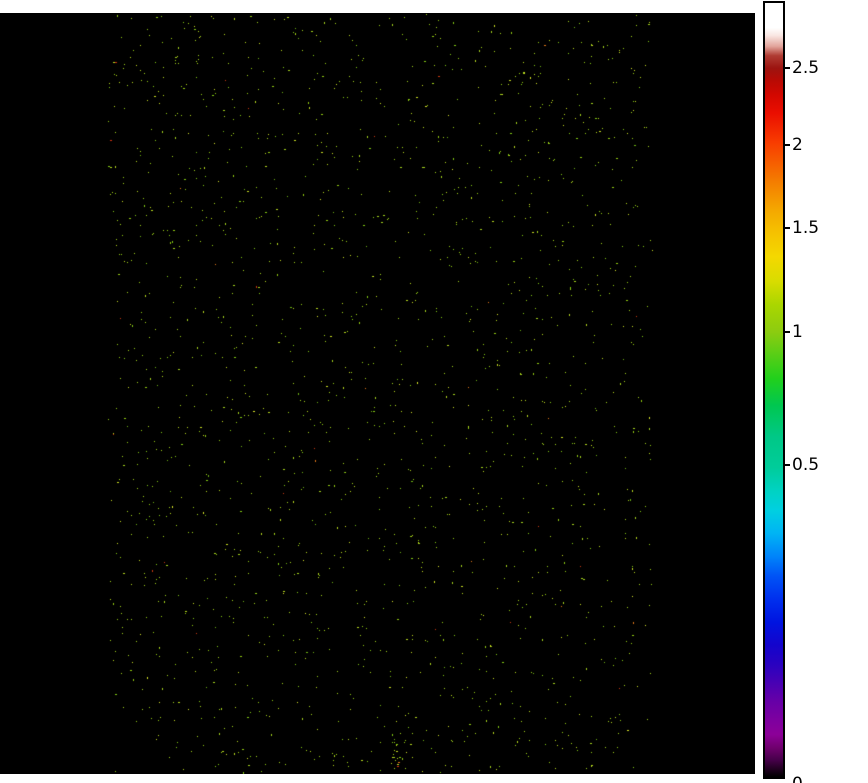  Describe the element at coordinates (797, 145) in the screenshot. I see `colorbar-tick-label: 2` at that location.